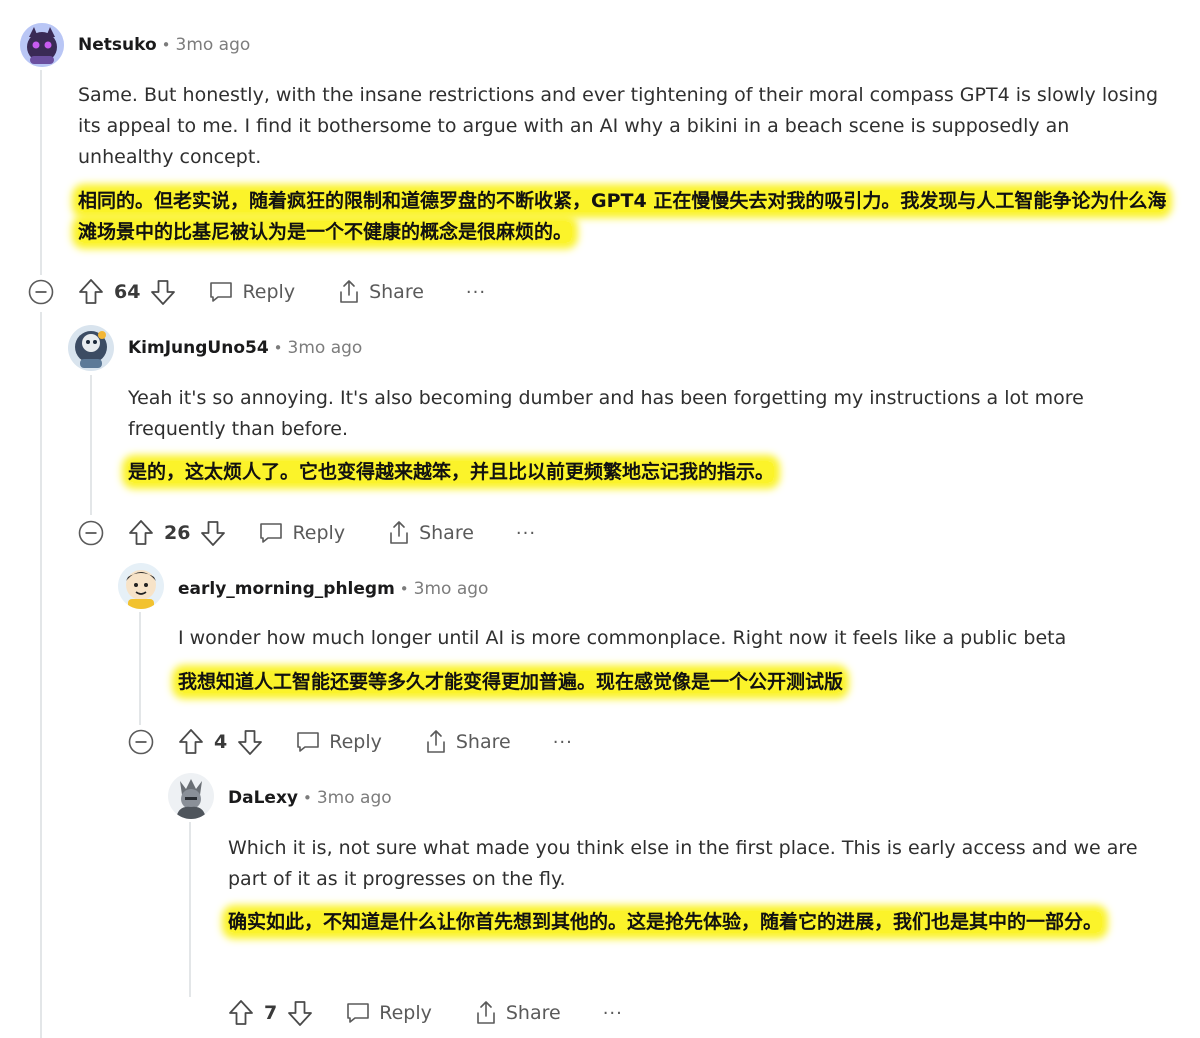 The height and width of the screenshot is (1038, 1200). What do you see at coordinates (221, 742) in the screenshot?
I see `vote-score: 4` at bounding box center [221, 742].